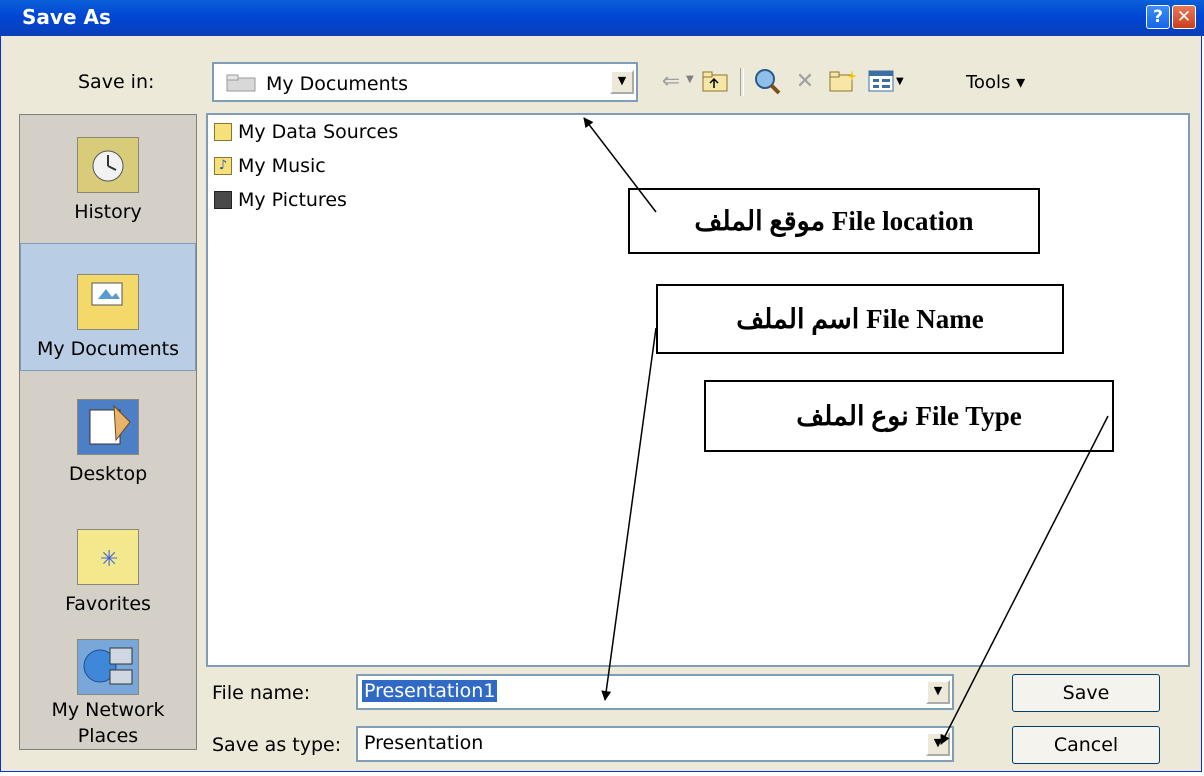 The image size is (1204, 776). I want to click on arrow-to-save-in, so click(620, 165).